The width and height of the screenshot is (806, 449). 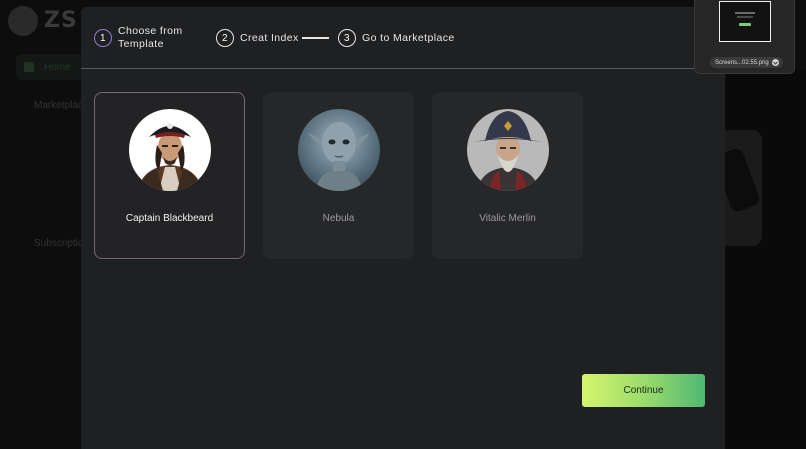 What do you see at coordinates (269, 37) in the screenshot?
I see `step-label: Creat Index` at bounding box center [269, 37].